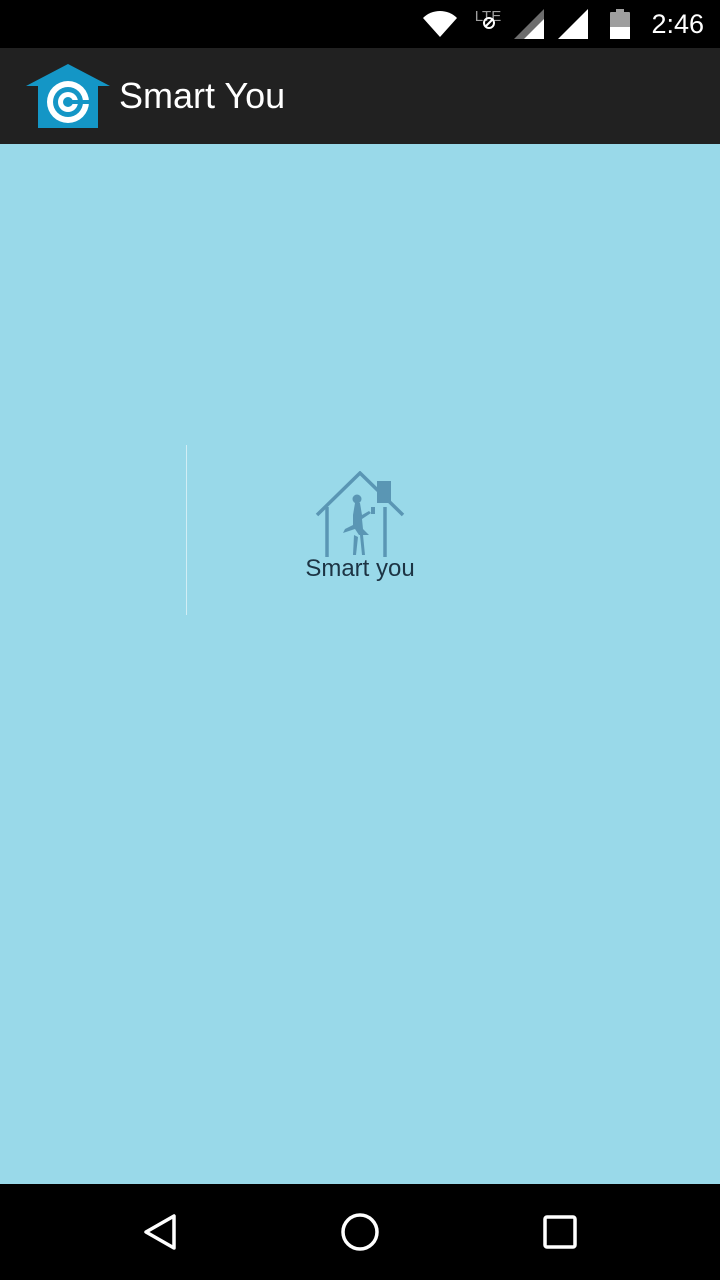  Describe the element at coordinates (186, 530) in the screenshot. I see `divider-line` at that location.